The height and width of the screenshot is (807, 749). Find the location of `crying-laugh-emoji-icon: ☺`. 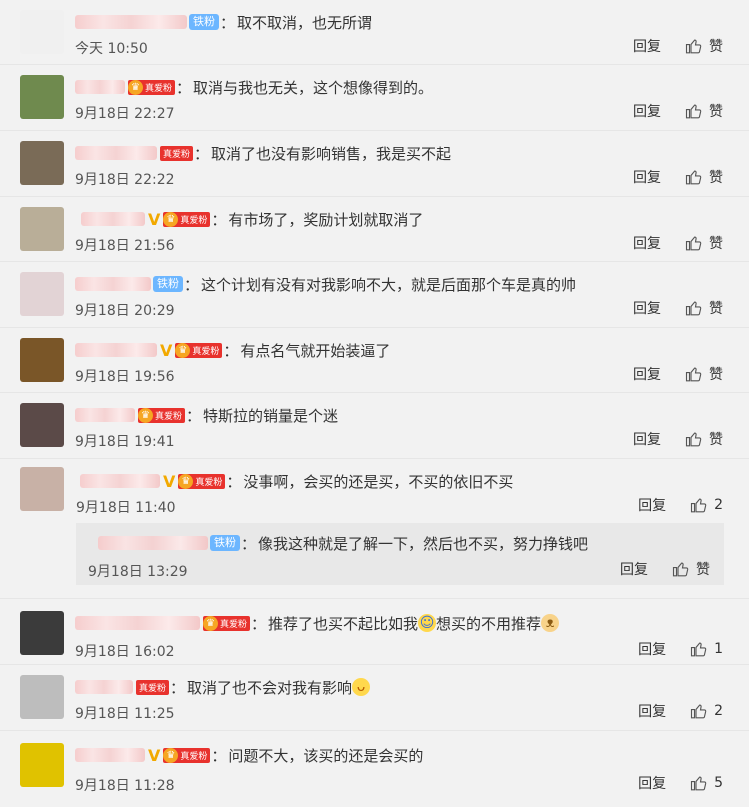

crying-laugh-emoji-icon: ☺ is located at coordinates (427, 623).